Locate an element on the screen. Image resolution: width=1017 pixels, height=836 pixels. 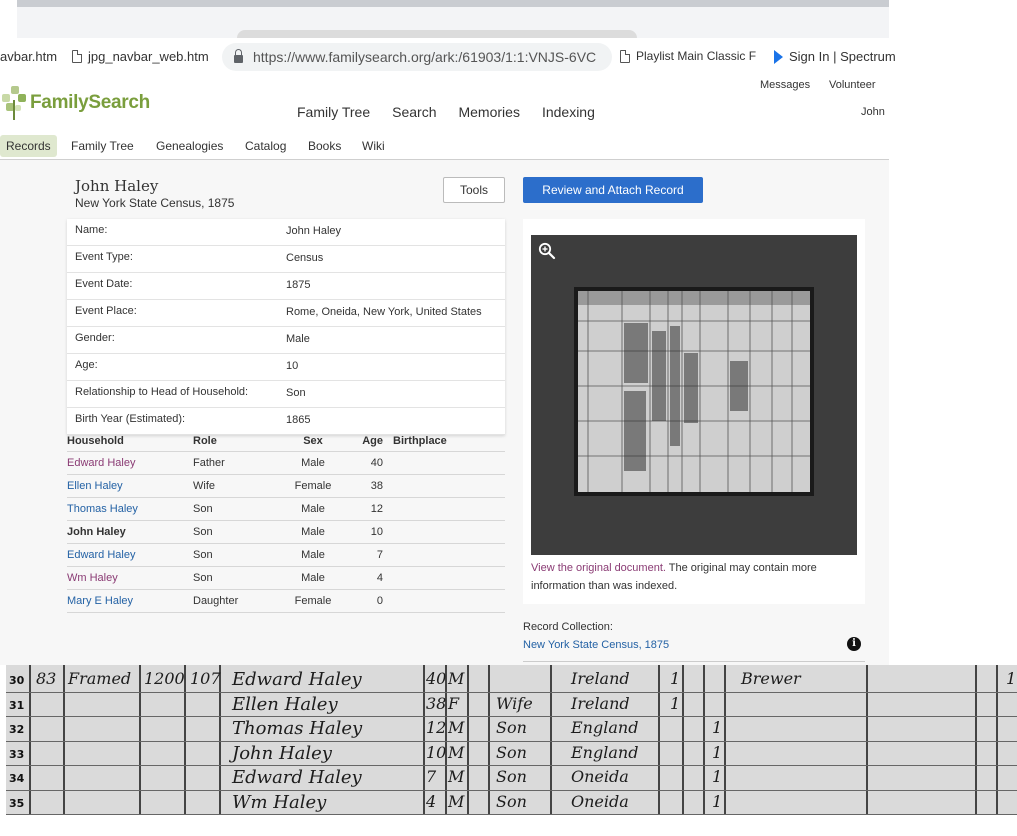
census-handwritten-cell: Wife is located at coordinates (514, 703).